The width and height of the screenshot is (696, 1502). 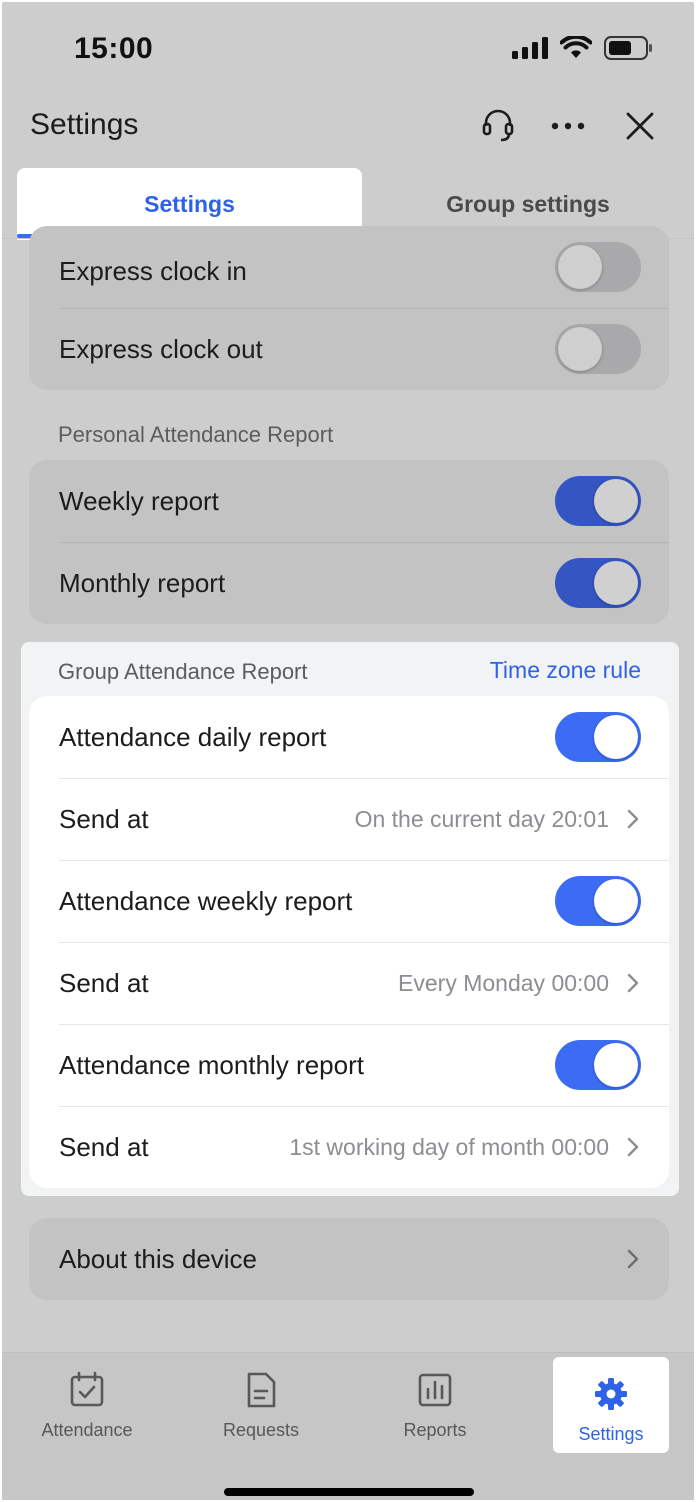 I want to click on status-icons, so click(x=583, y=48).